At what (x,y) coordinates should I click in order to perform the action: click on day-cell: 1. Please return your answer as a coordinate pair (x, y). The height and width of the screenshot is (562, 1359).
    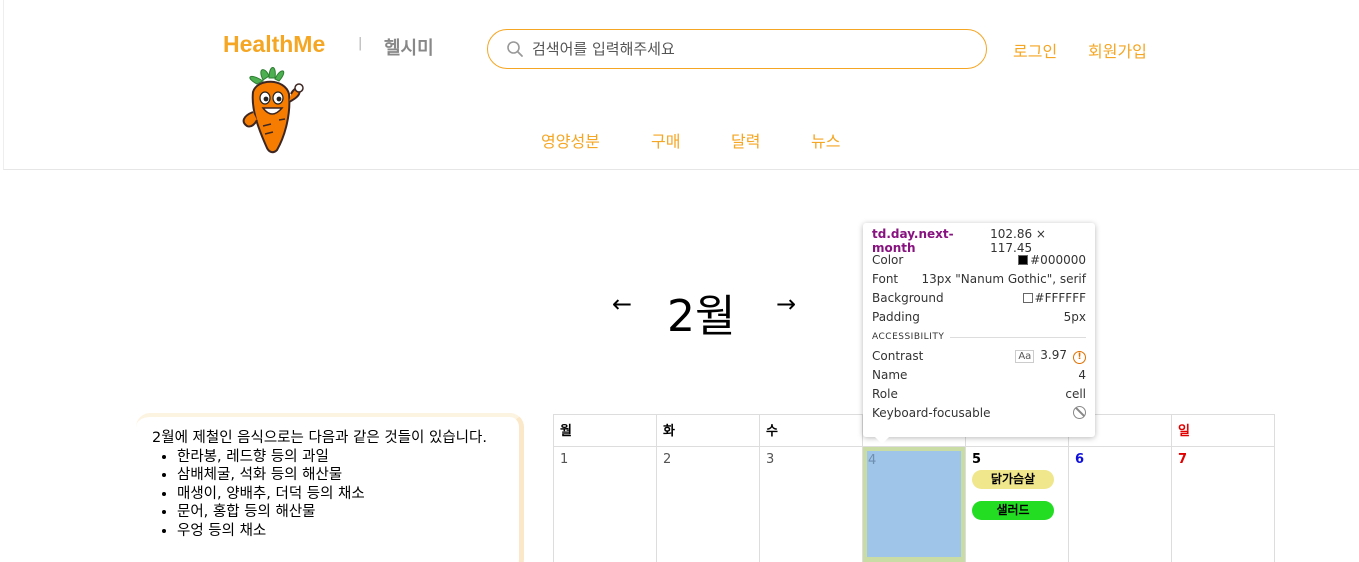
    Looking at the image, I should click on (605, 504).